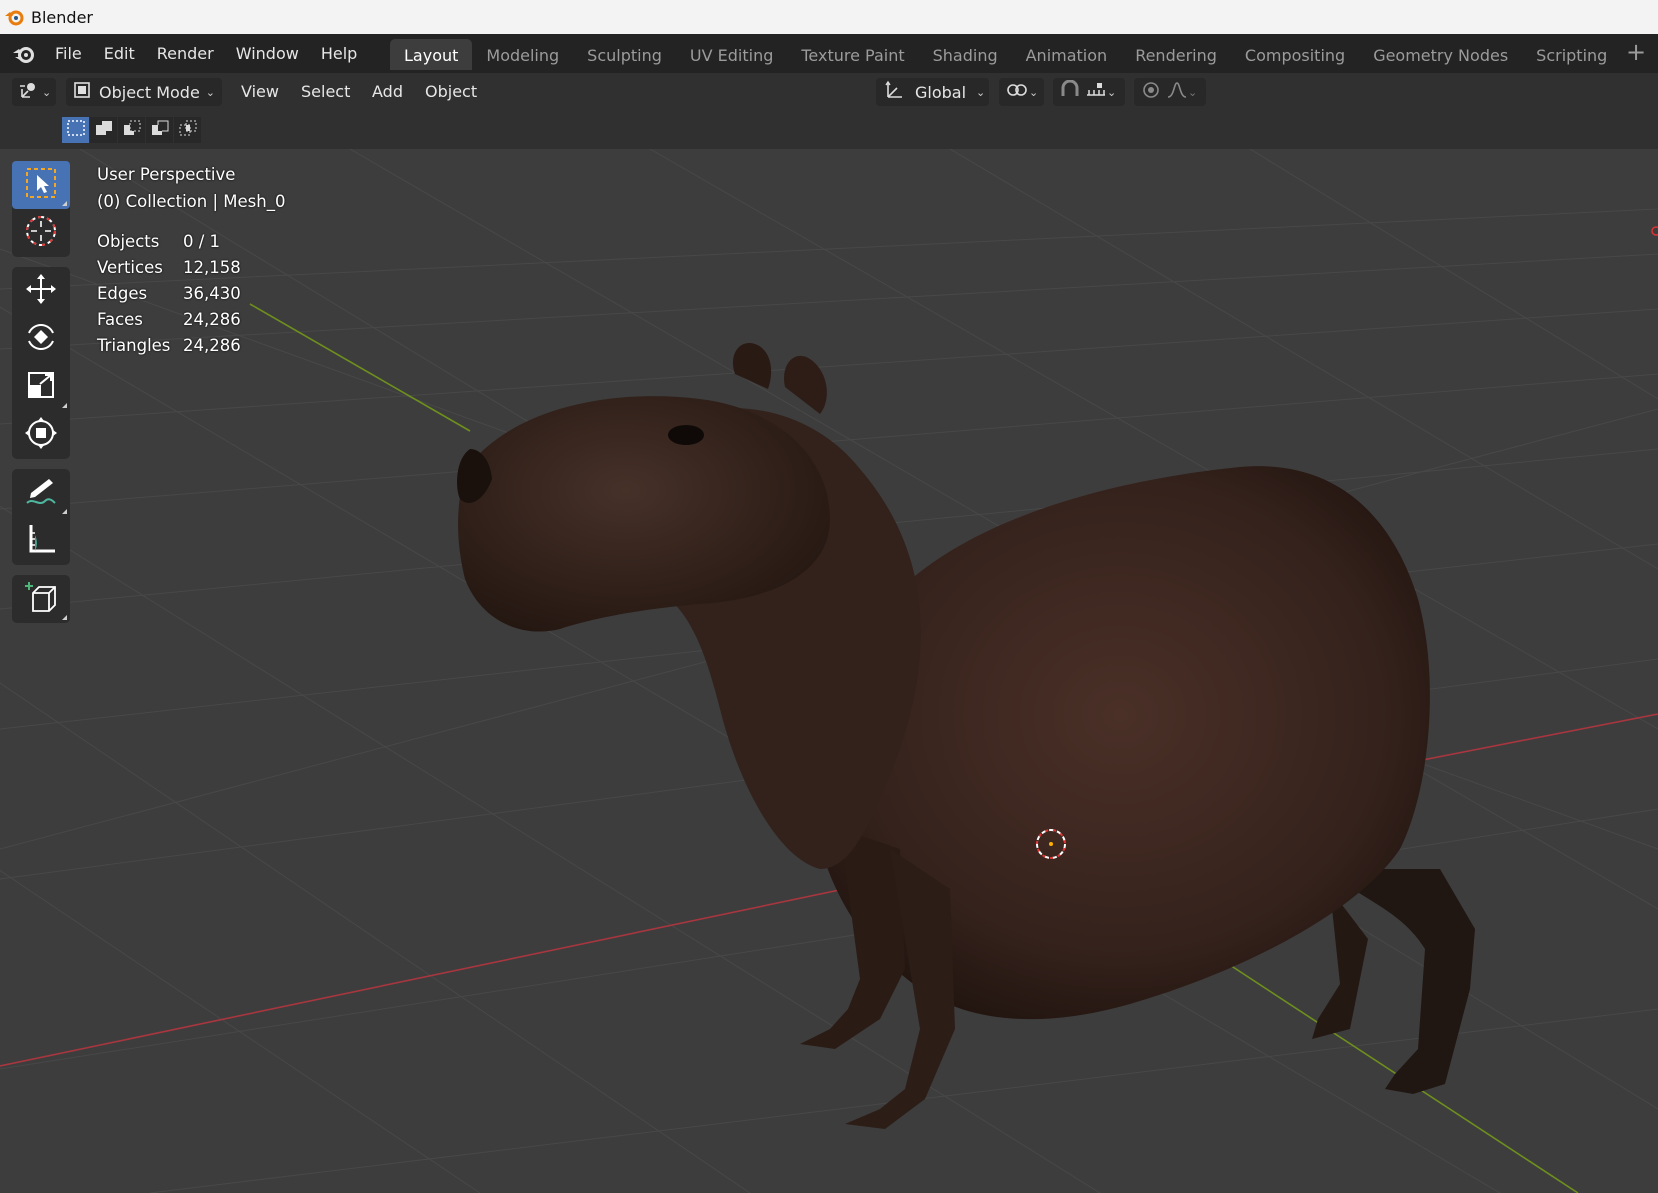  I want to click on toolbar-add-group, so click(41, 599).